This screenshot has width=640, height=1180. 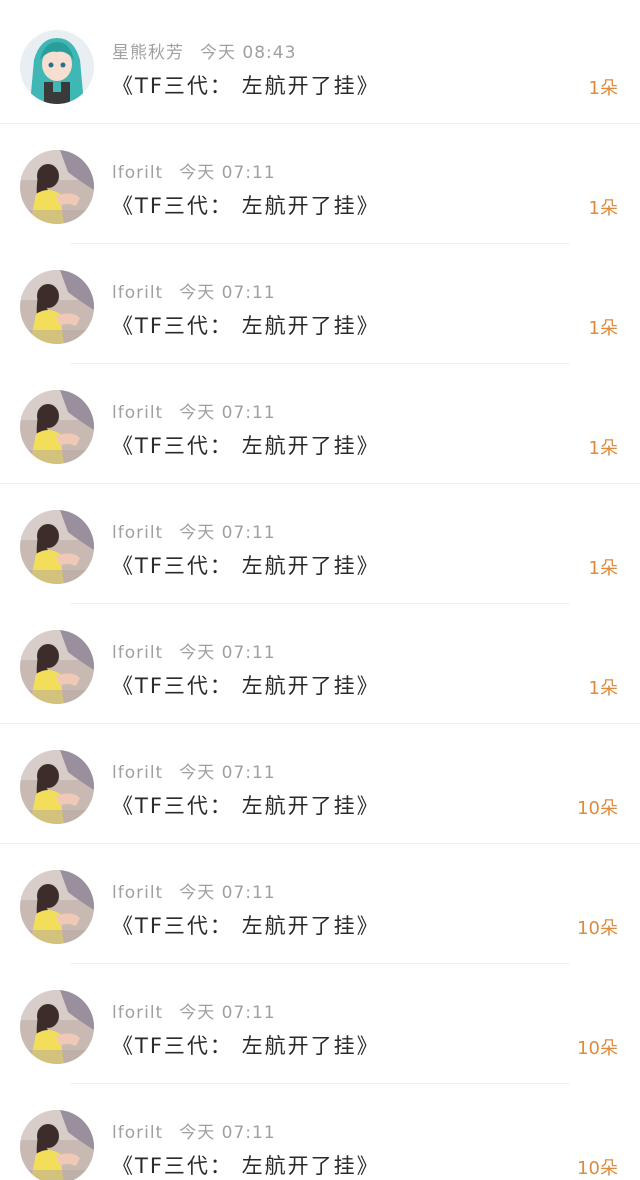 I want to click on message-time: 今天 08:43, so click(x=248, y=53).